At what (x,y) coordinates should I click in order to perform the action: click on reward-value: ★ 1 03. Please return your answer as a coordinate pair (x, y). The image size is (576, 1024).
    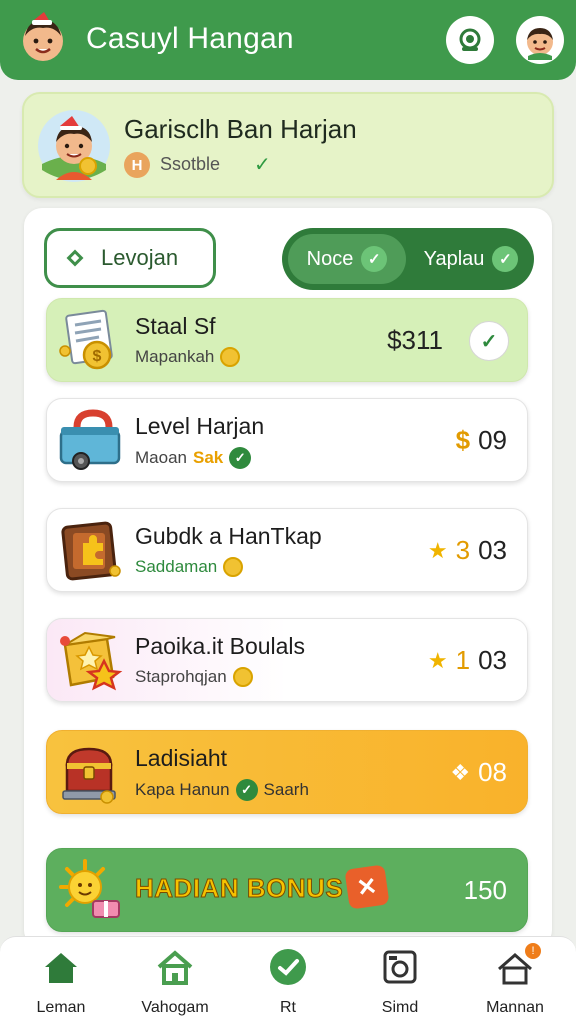
    Looking at the image, I should click on (467, 660).